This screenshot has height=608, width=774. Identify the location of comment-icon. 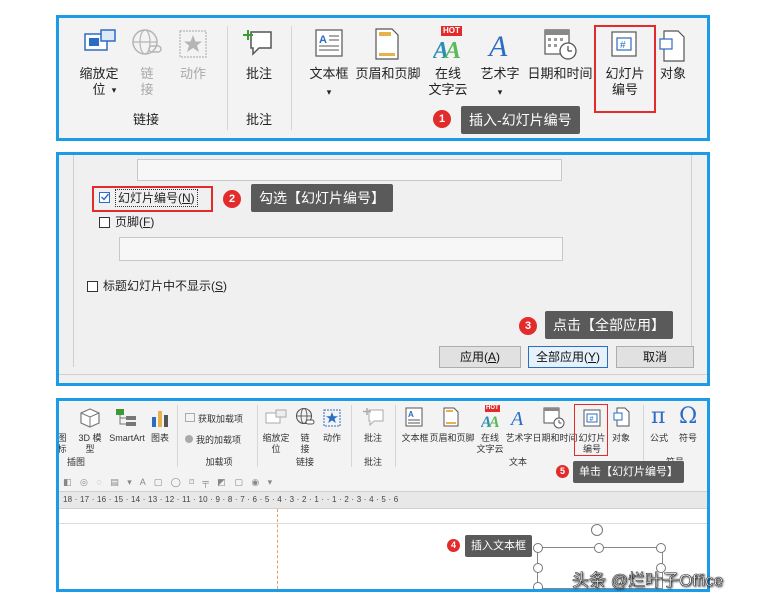
(257, 43).